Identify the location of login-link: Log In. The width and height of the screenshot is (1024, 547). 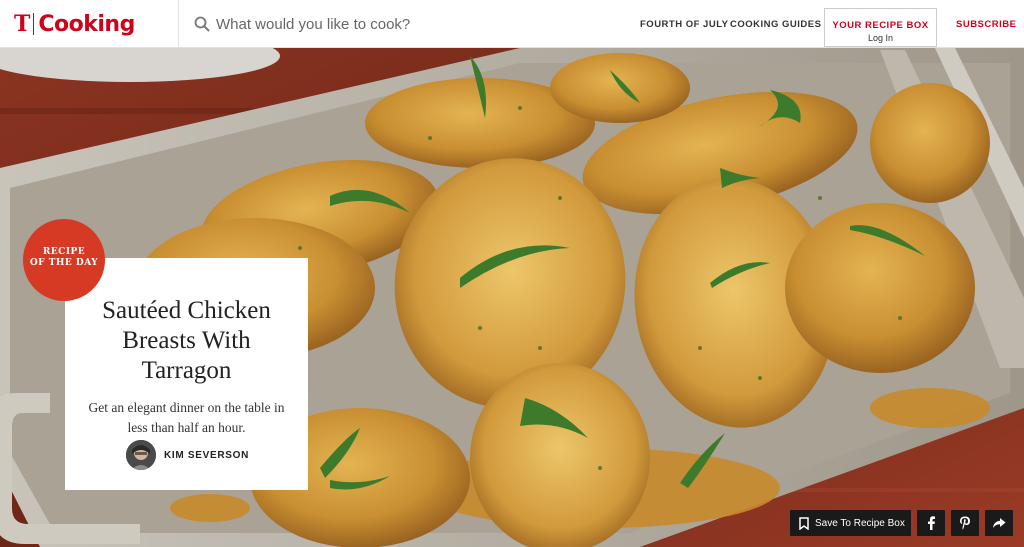
(880, 38).